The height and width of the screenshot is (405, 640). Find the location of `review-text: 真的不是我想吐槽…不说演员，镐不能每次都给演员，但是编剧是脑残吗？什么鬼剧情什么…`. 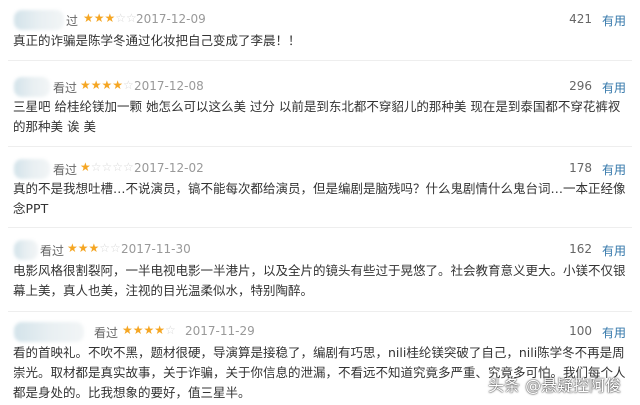

review-text: 真的不是我想吐槽…不说演员，镐不能每次都给演员，但是编剧是脑残吗？什么鬼剧情什么… is located at coordinates (319, 198).